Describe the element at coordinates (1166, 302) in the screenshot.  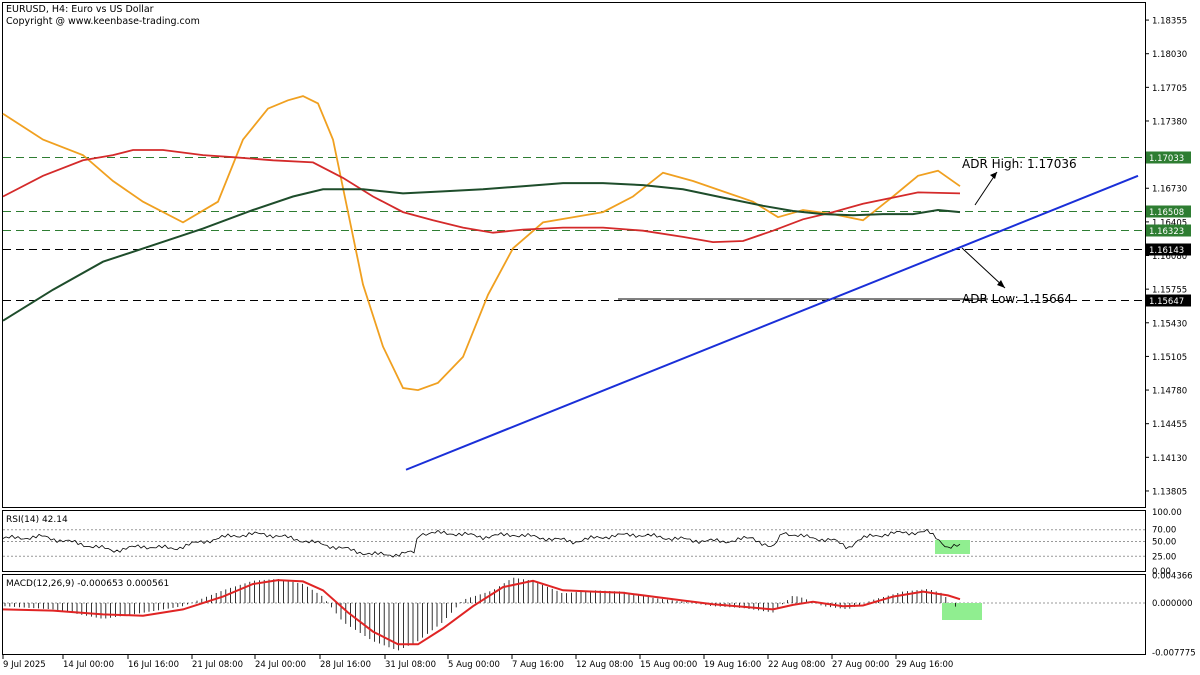
I see `level-tag-label: 1.15647` at that location.